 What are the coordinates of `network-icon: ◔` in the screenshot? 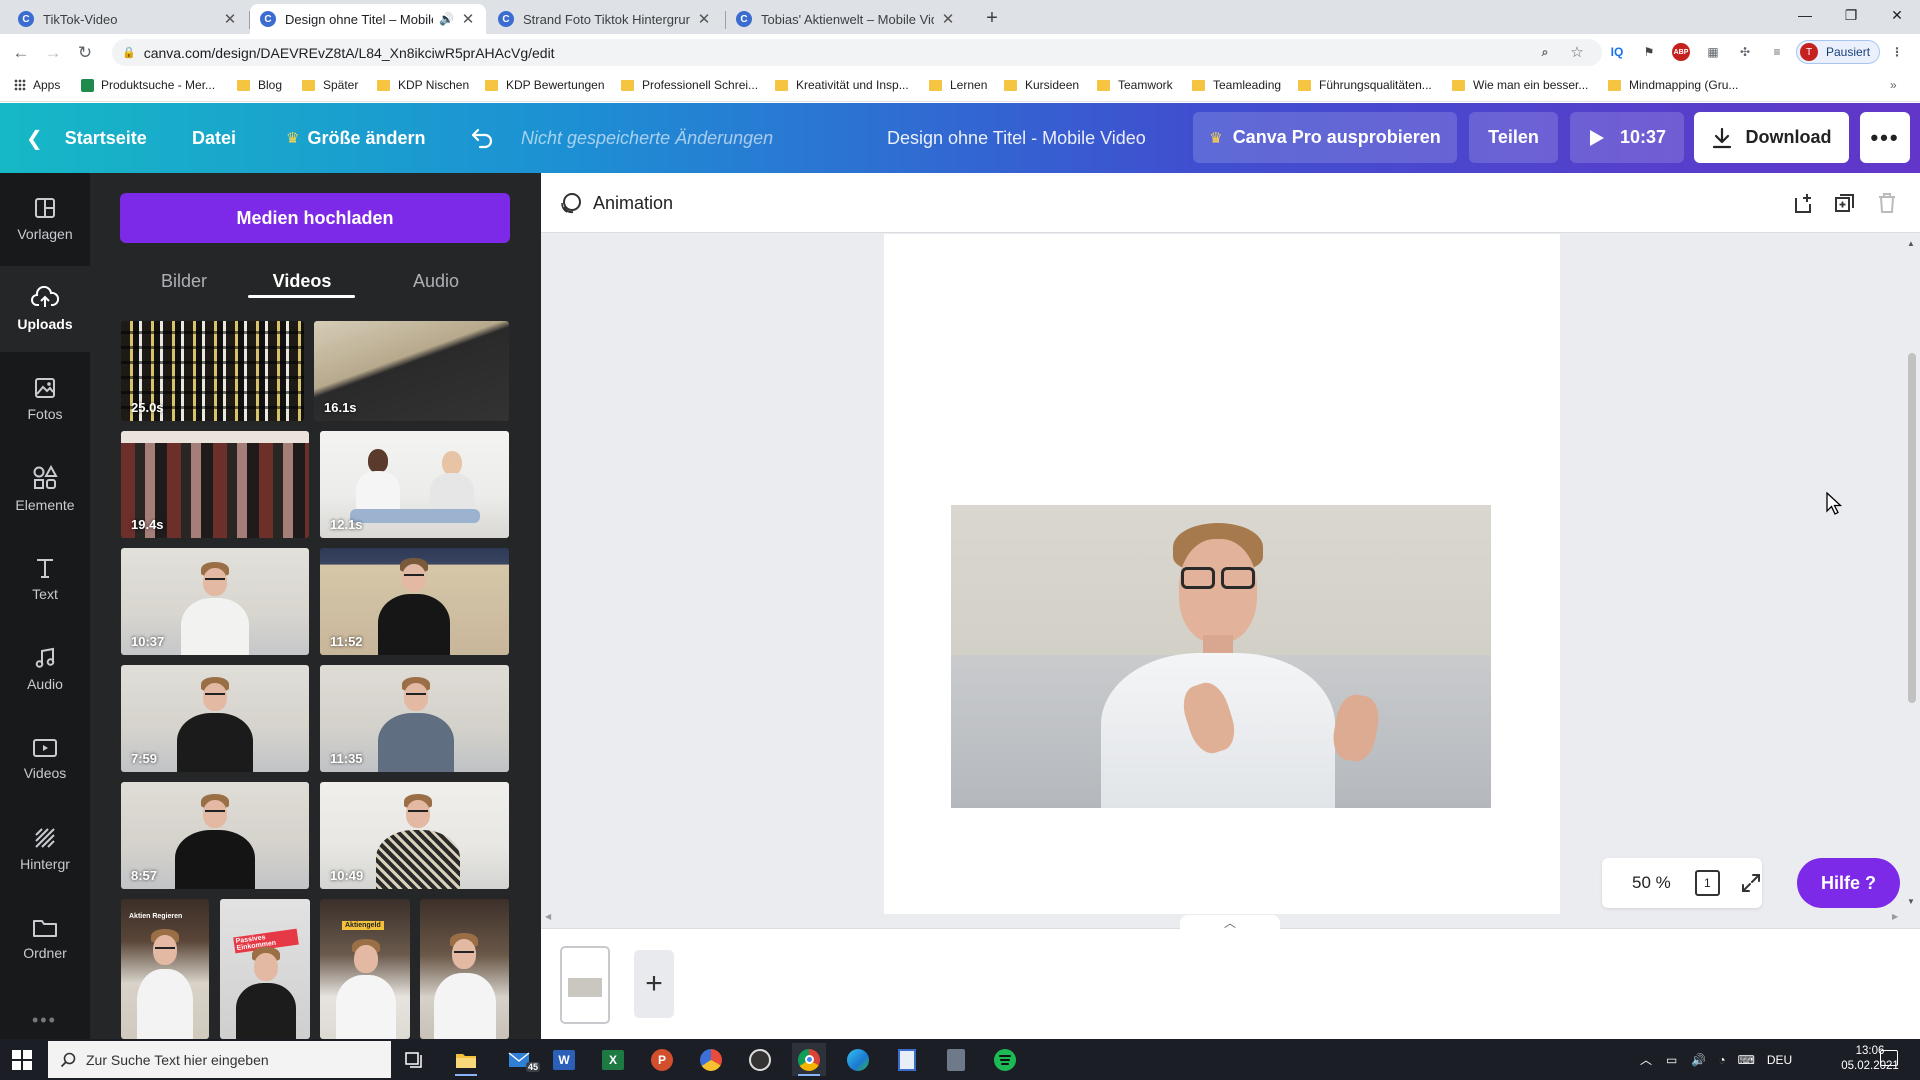 It's located at (1721, 1060).